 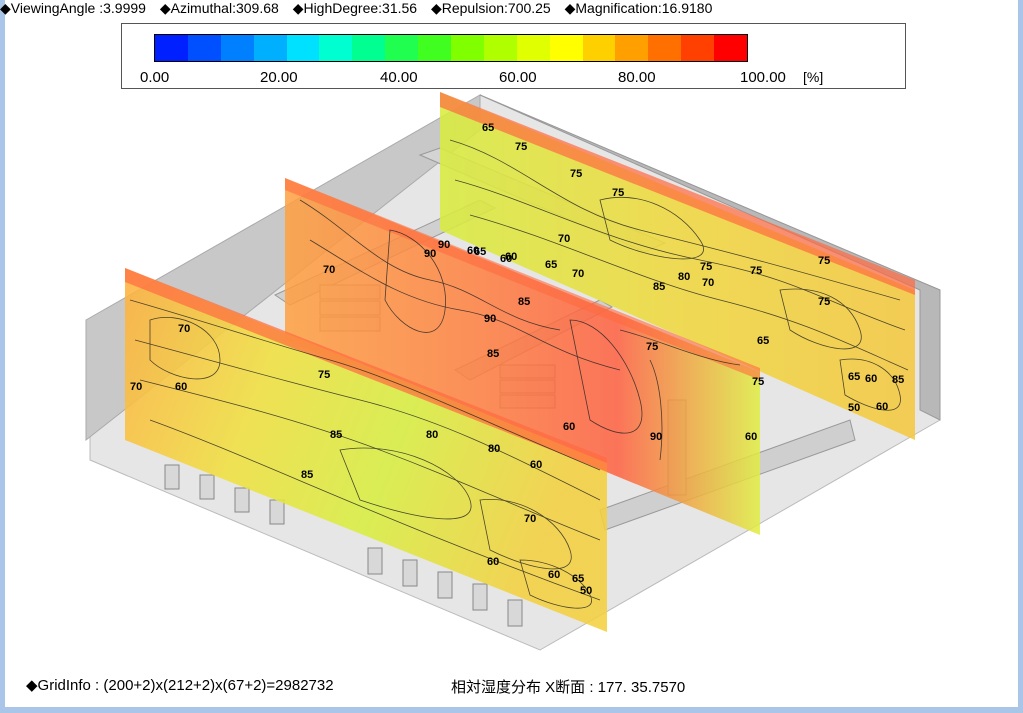 I want to click on legend-unit: [%], so click(x=813, y=77).